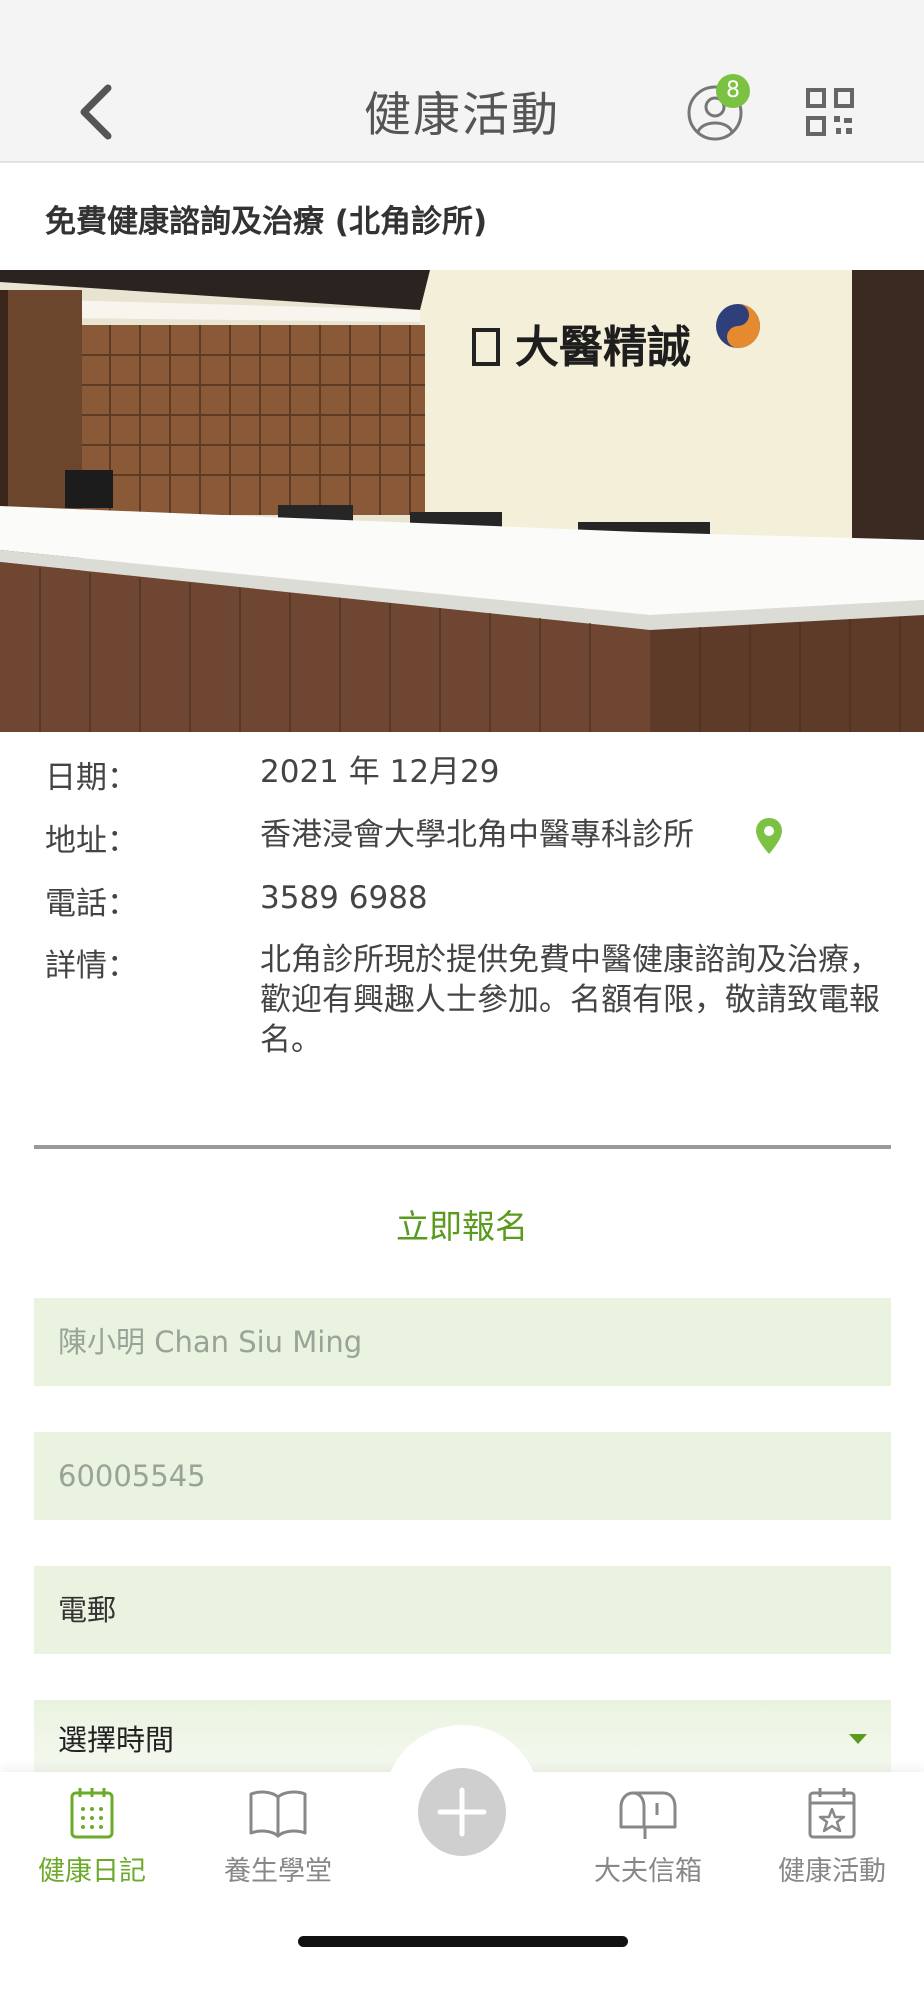 Image resolution: width=924 pixels, height=2000 pixels. What do you see at coordinates (462, 1224) in the screenshot?
I see `signup-now-button: 立即報名` at bounding box center [462, 1224].